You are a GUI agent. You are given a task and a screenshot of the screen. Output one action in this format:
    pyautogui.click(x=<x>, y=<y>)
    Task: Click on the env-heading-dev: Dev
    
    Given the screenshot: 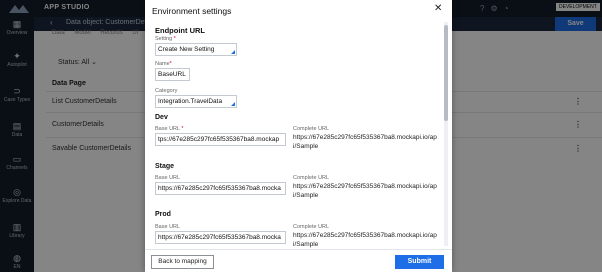 What is the action you would take?
    pyautogui.click(x=161, y=117)
    